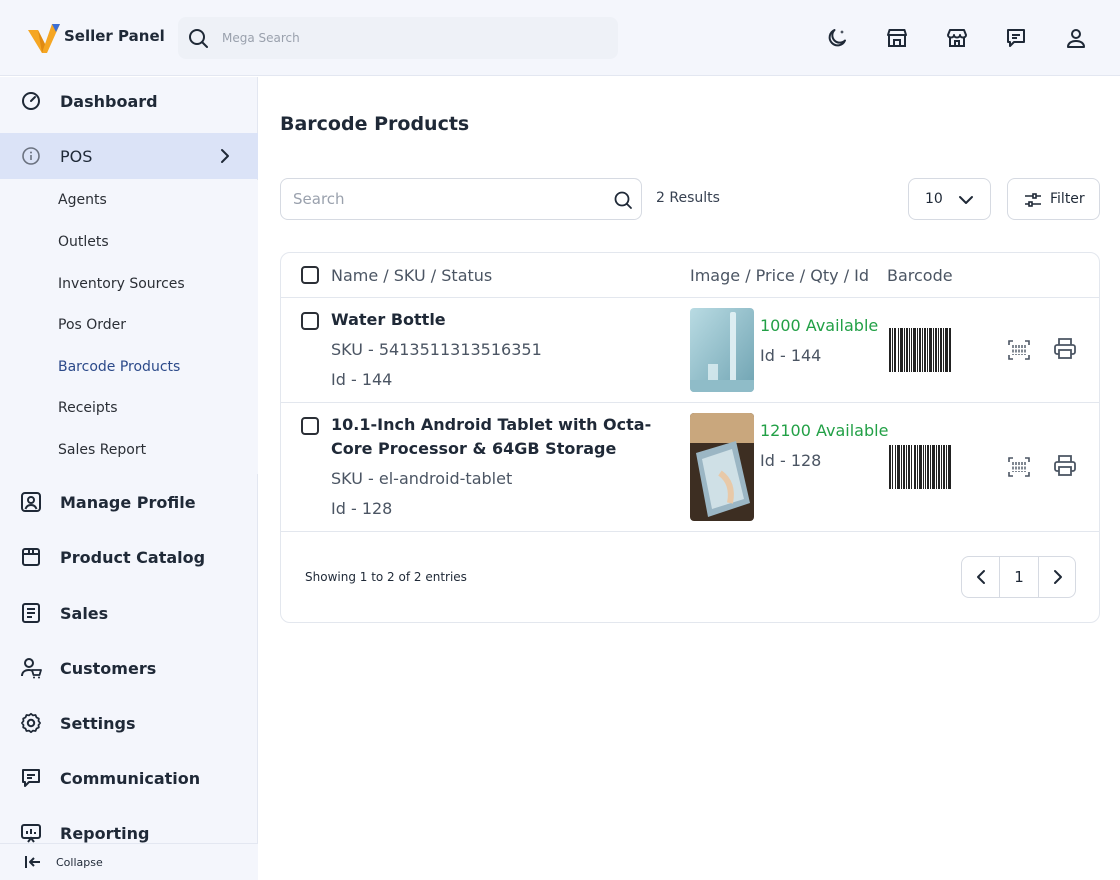 This screenshot has height=880, width=1120. What do you see at coordinates (362, 508) in the screenshot?
I see `product-id: Id - 128` at bounding box center [362, 508].